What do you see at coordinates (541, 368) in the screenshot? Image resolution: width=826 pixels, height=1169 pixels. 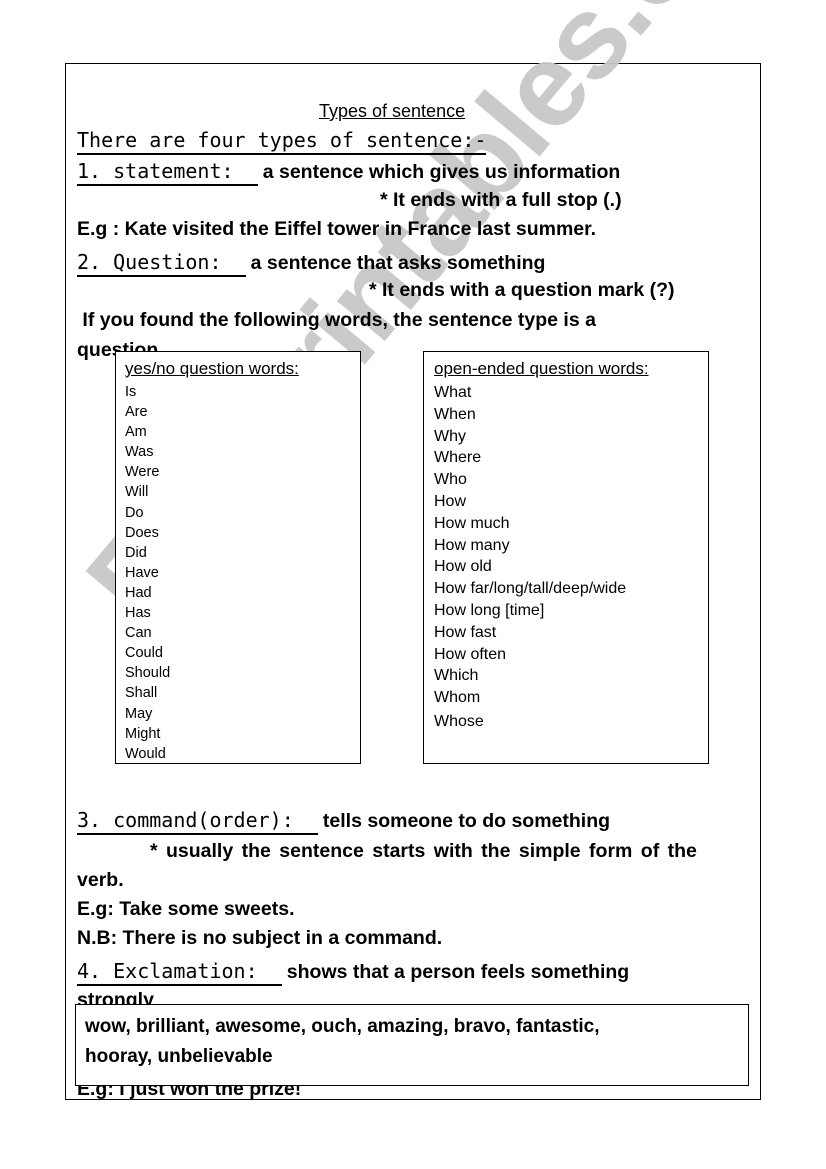 I see `open-ended-box-title: open-ended question words:` at bounding box center [541, 368].